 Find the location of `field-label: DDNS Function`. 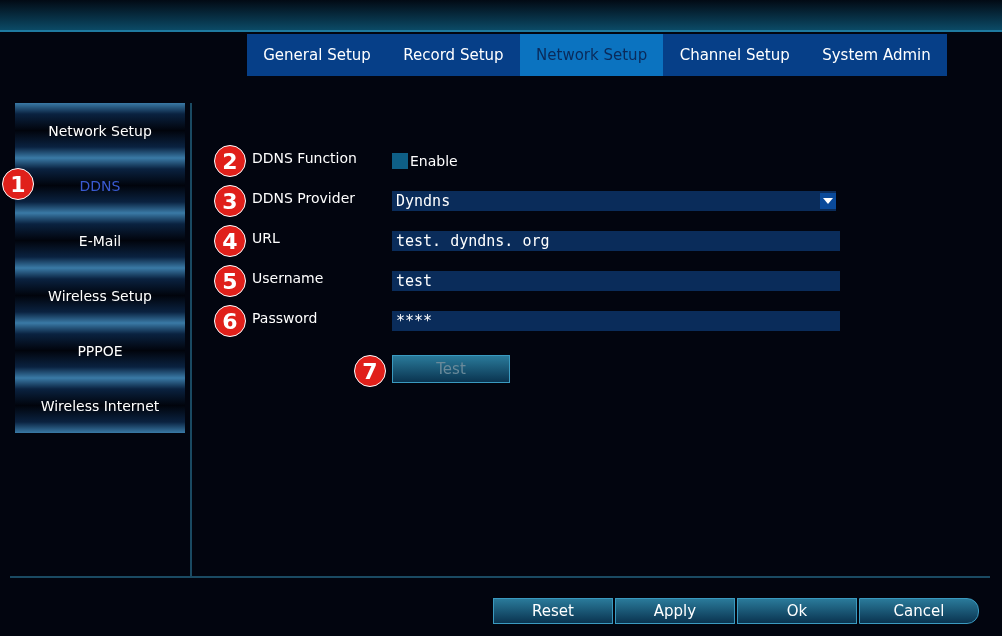

field-label: DDNS Function is located at coordinates (305, 158).